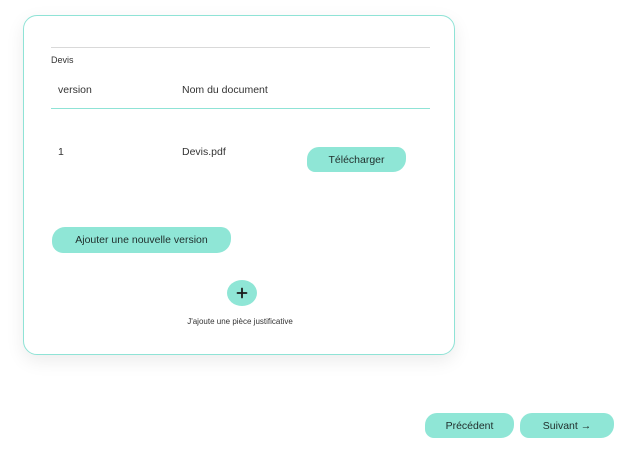 Image resolution: width=623 pixels, height=452 pixels. Describe the element at coordinates (240, 47) in the screenshot. I see `top-divider` at that location.